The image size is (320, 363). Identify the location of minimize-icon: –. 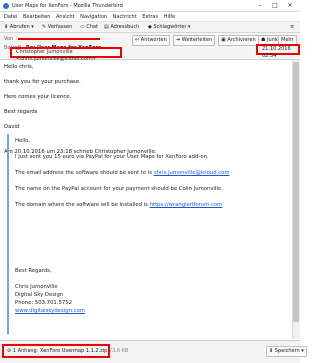
(260, 5).